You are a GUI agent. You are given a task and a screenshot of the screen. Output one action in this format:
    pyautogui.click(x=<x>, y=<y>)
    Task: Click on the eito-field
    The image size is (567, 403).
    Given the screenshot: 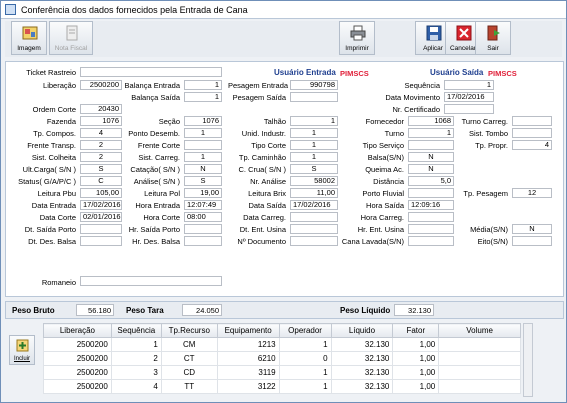 What is the action you would take?
    pyautogui.click(x=532, y=241)
    